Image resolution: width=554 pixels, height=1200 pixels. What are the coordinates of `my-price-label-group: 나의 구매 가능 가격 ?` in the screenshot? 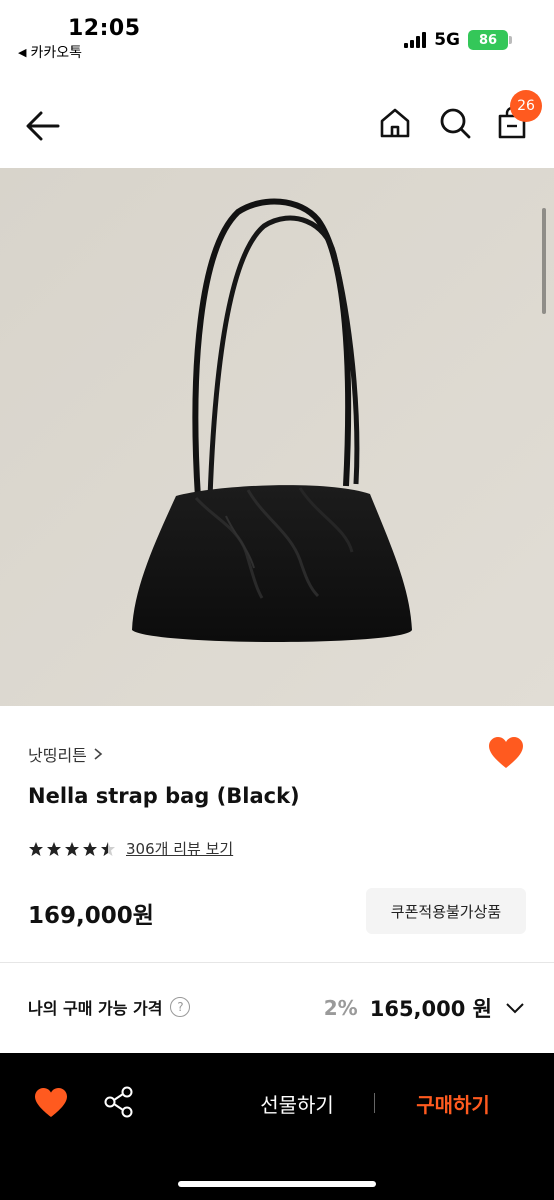 It's located at (109, 1007).